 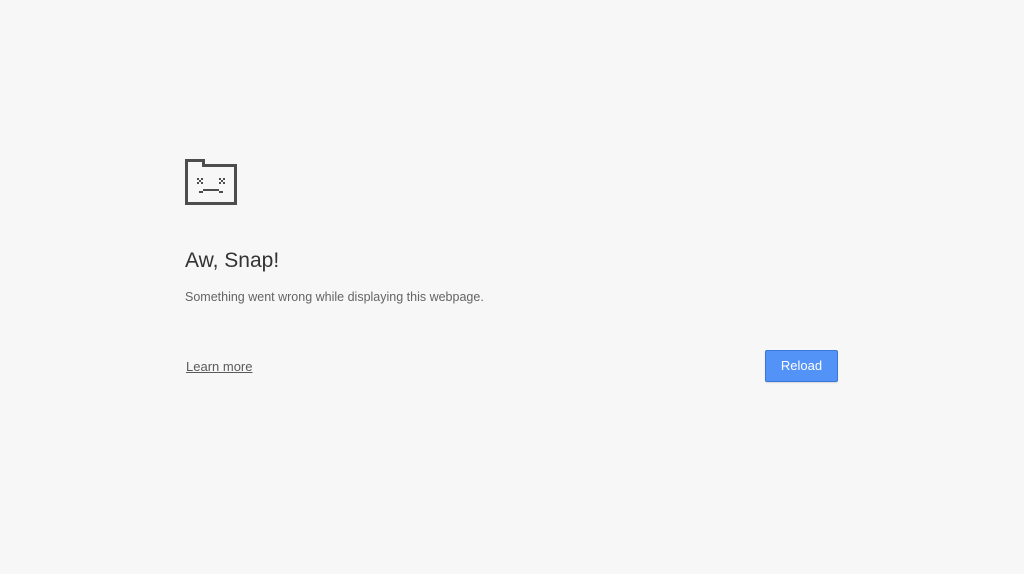 I want to click on sad-tab-icon, so click(x=211, y=182).